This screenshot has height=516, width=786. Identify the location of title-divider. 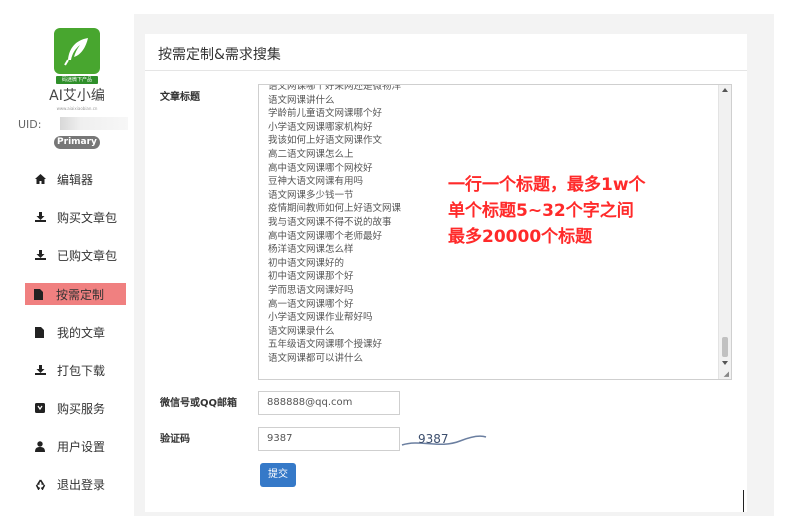
(446, 70).